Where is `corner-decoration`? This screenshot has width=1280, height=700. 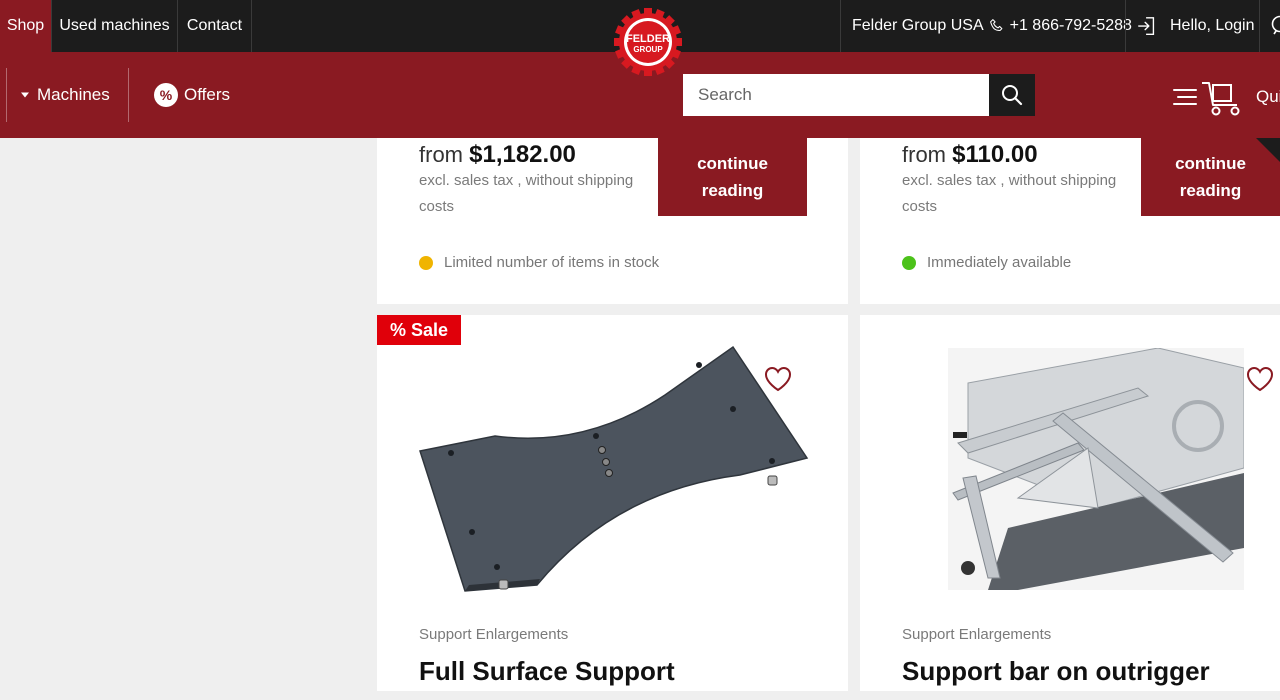
corner-decoration is located at coordinates (1268, 150).